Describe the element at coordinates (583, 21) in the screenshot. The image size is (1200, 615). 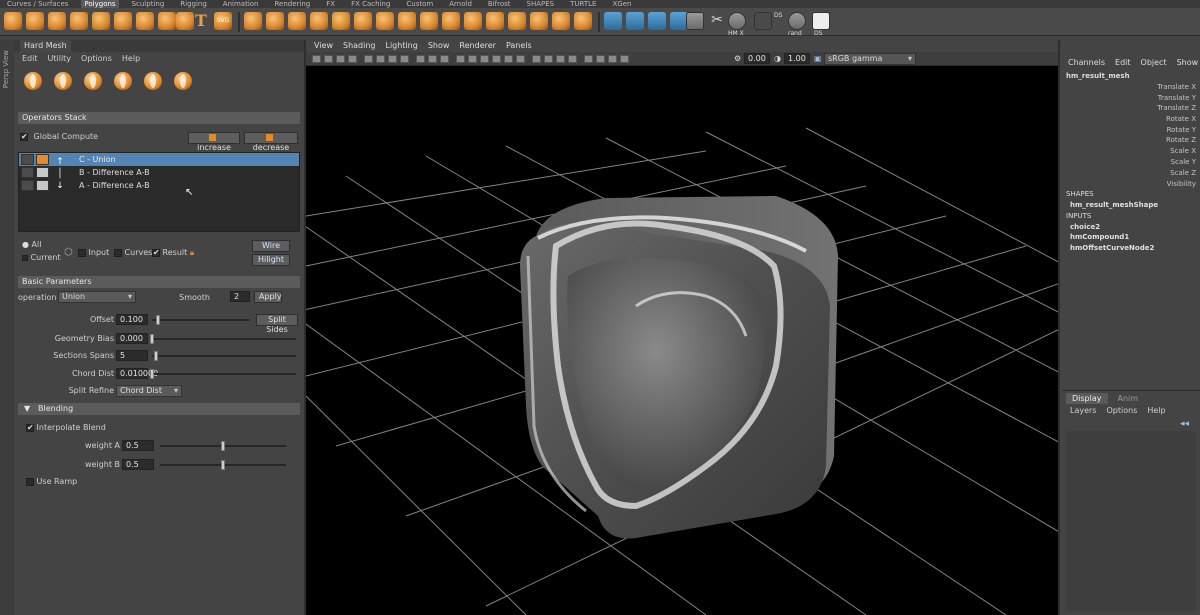
I see `uv-editor-icon` at that location.